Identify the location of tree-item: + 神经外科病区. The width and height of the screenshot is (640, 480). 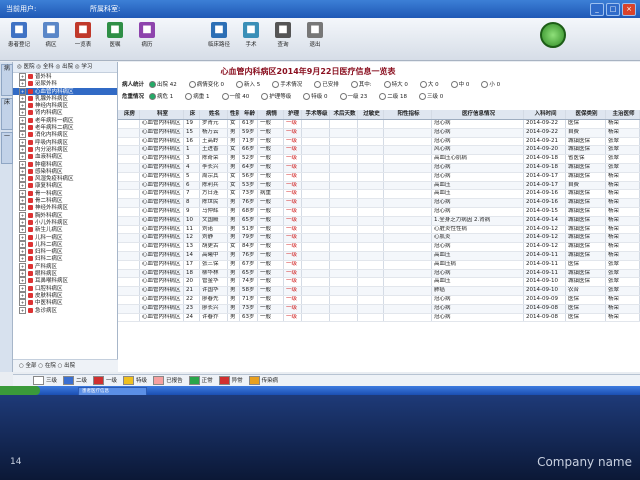
(65, 208).